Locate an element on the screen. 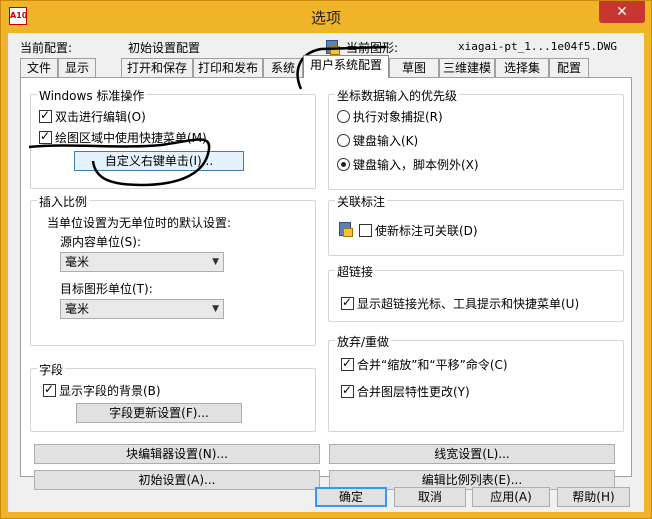  tab-system: 系统 is located at coordinates (283, 67).